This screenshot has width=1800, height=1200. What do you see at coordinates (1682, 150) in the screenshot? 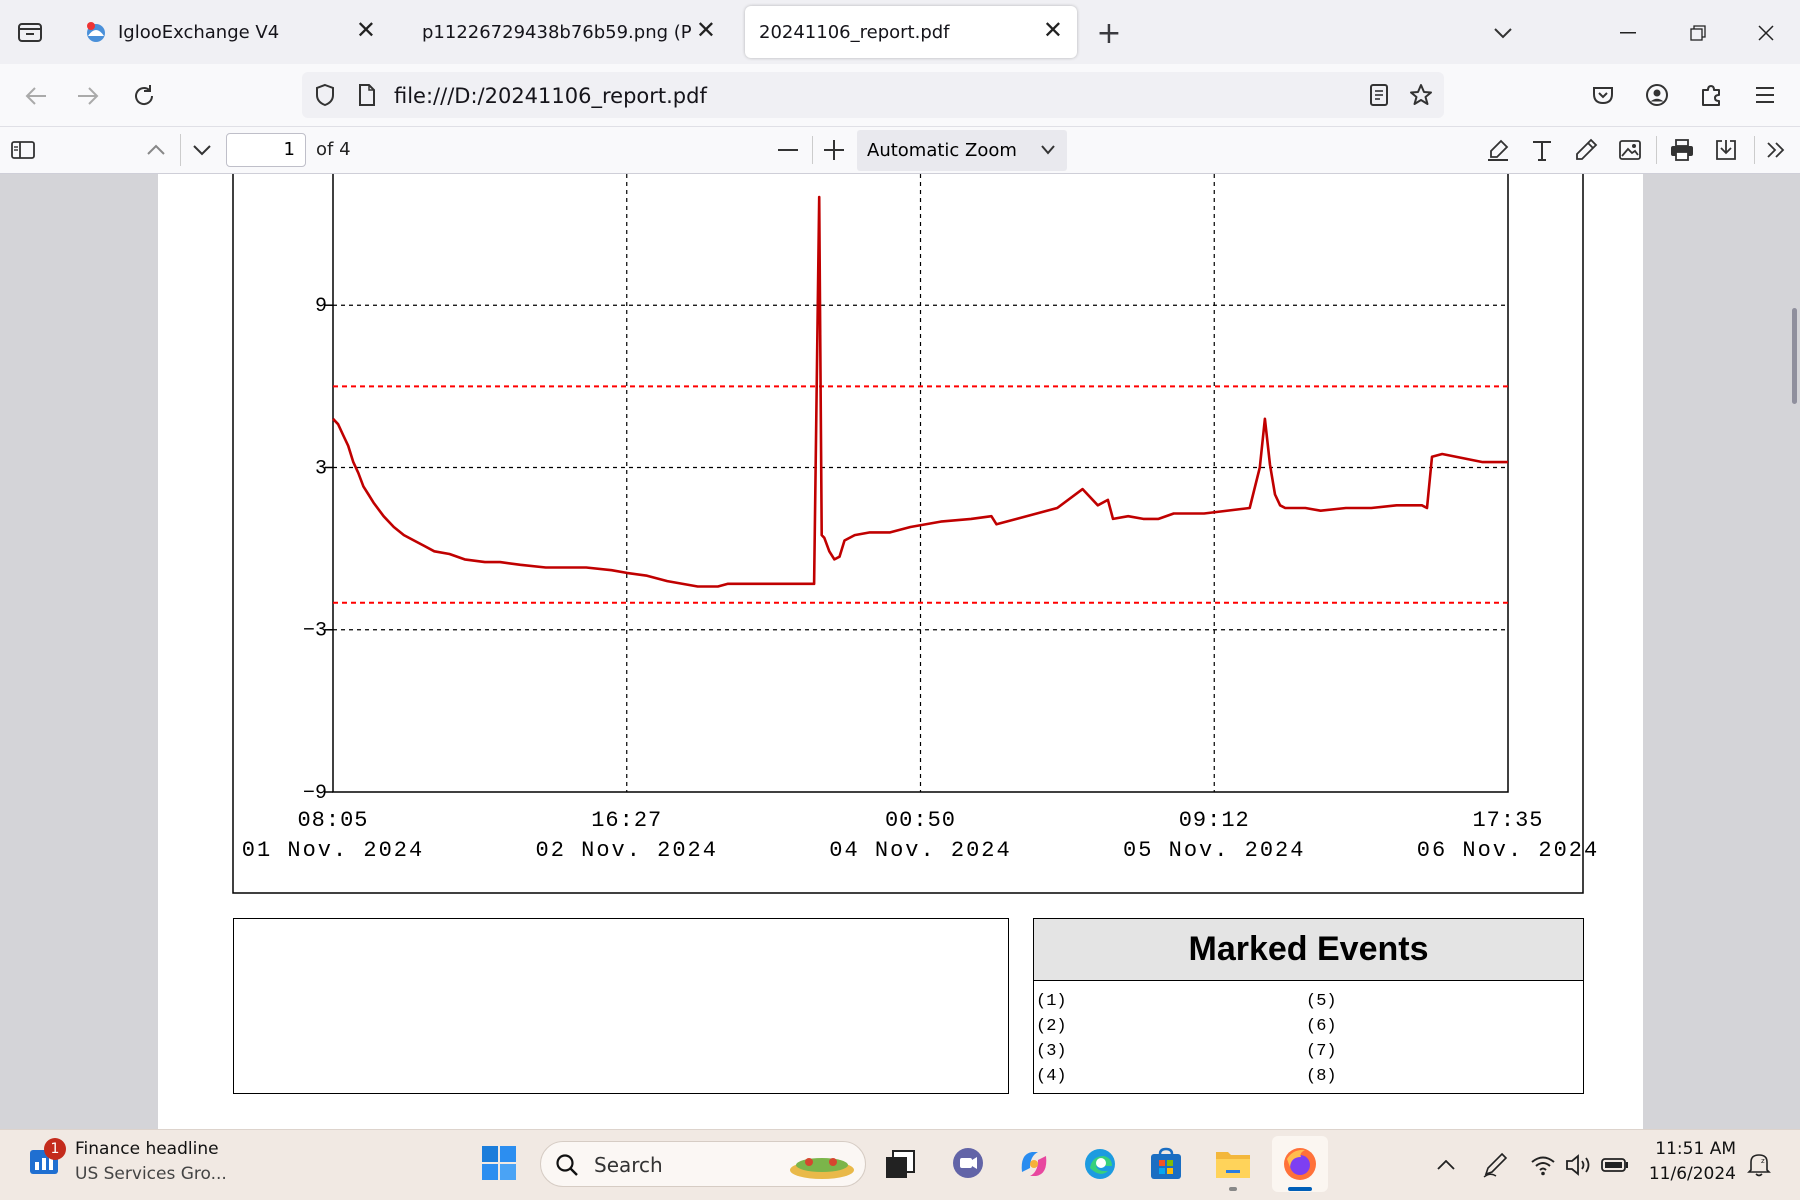
I see `print-icon` at bounding box center [1682, 150].